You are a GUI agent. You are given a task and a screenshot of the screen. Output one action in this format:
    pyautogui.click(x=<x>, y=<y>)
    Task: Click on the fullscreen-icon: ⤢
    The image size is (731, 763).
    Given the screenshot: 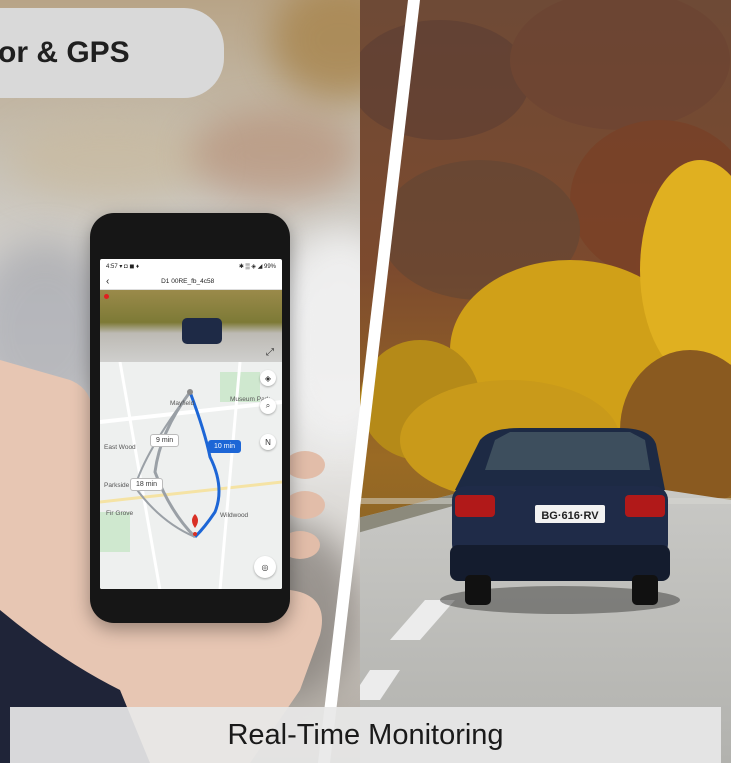 What is the action you would take?
    pyautogui.click(x=270, y=352)
    